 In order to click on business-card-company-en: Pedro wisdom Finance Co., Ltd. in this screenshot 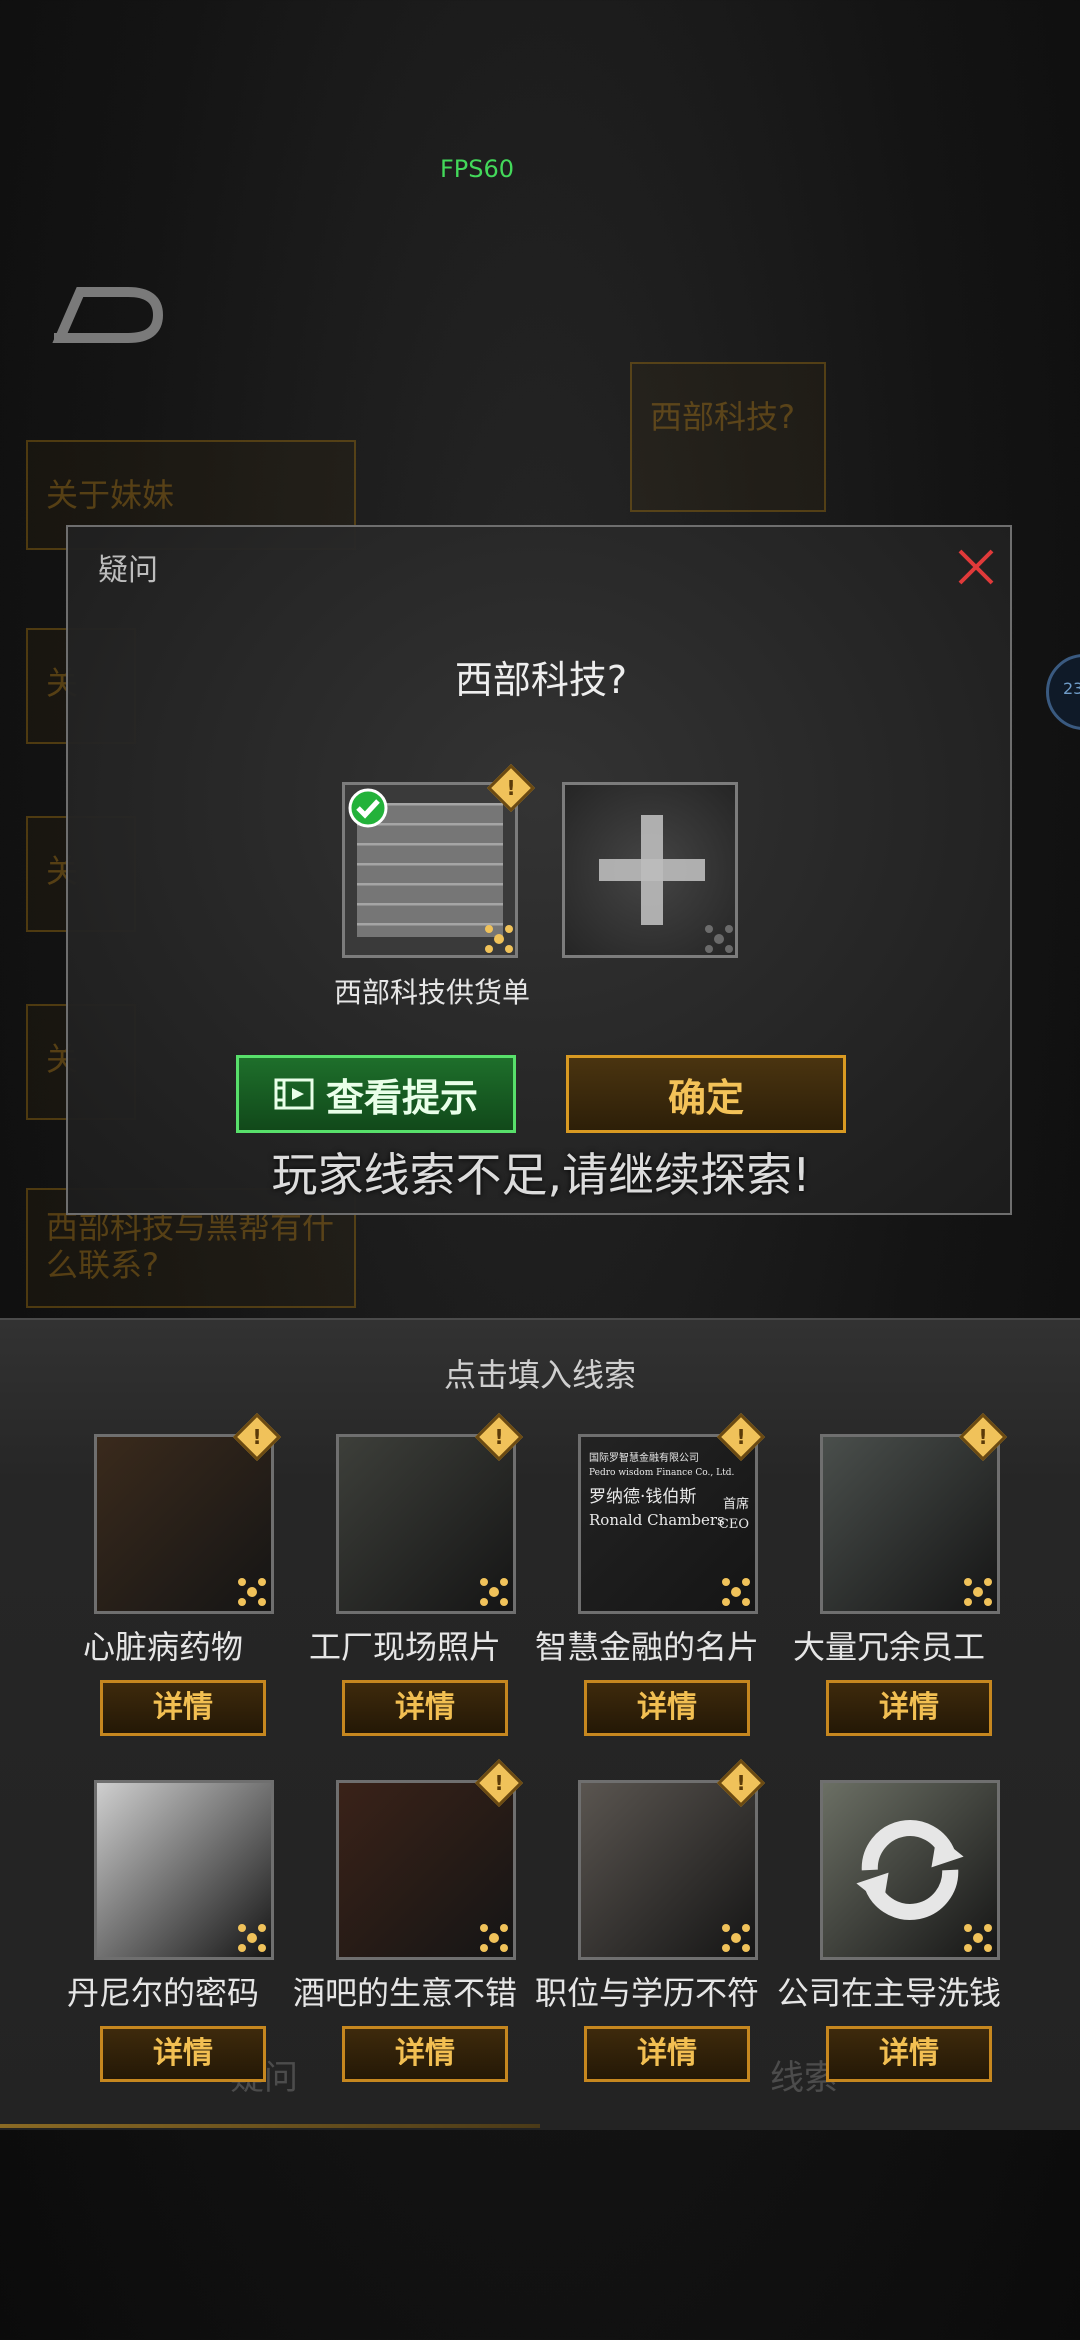, I will do `click(662, 1473)`.